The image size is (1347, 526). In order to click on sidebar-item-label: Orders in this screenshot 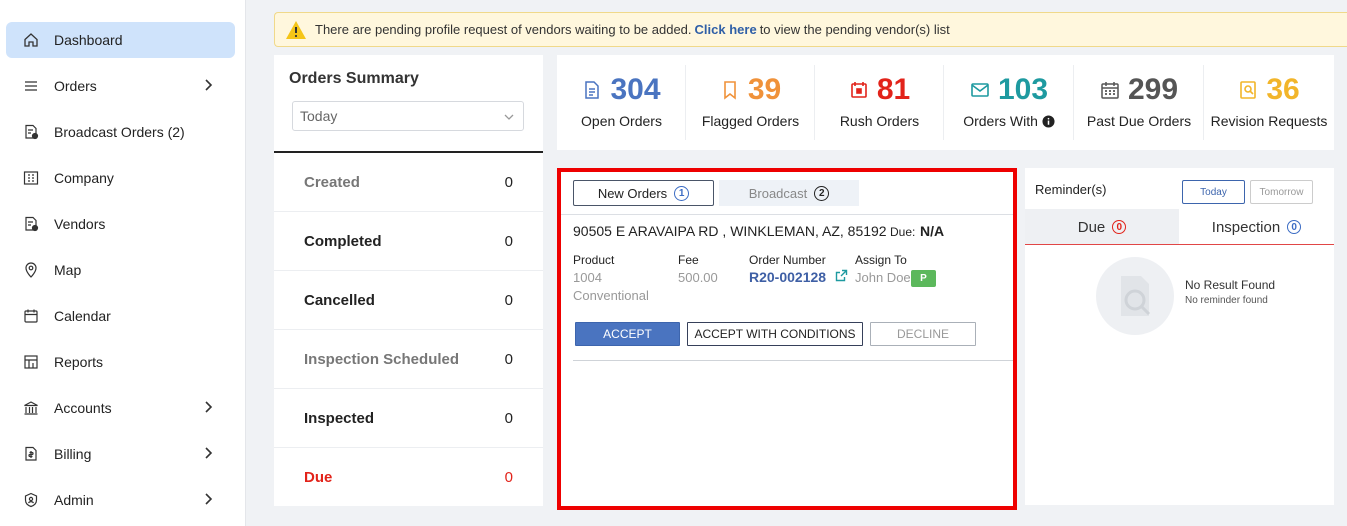, I will do `click(75, 86)`.